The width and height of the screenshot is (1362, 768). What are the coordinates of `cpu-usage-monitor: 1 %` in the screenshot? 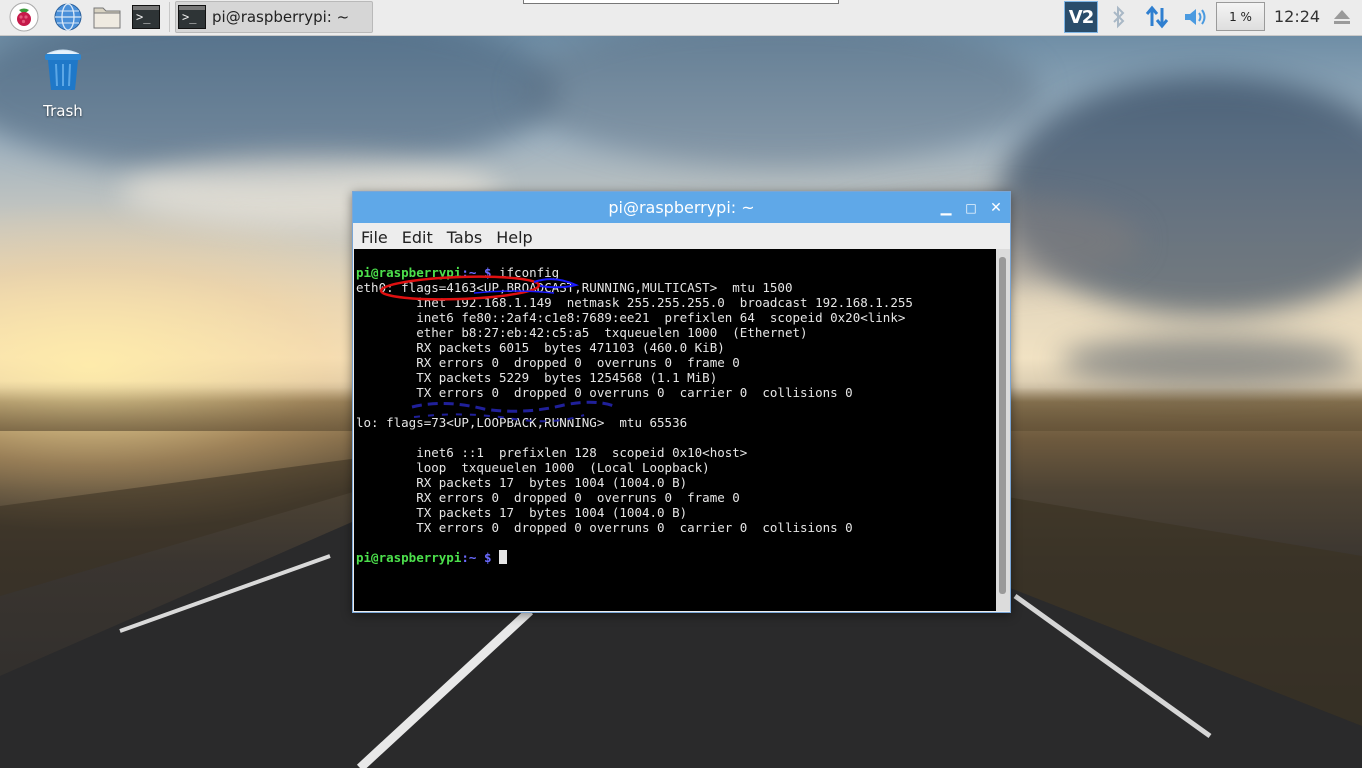 It's located at (1240, 16).